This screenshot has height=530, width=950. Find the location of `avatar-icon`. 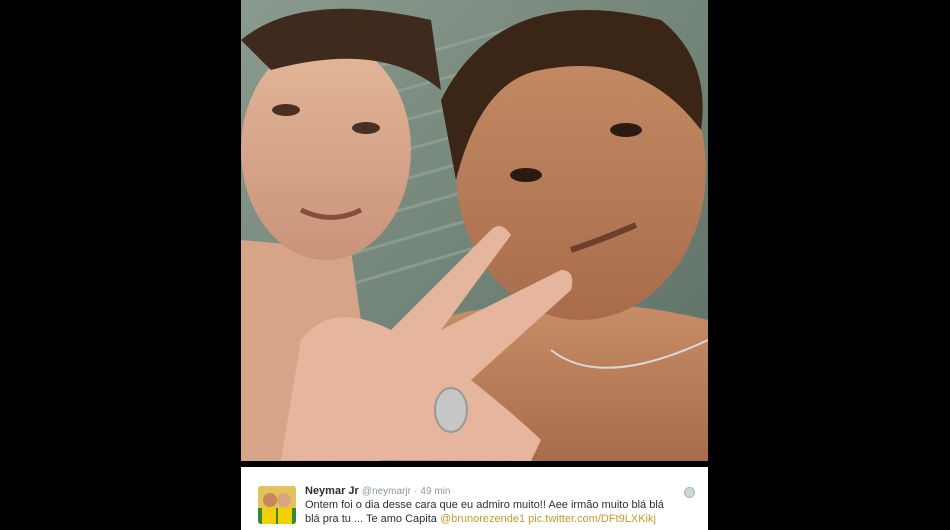

avatar-icon is located at coordinates (277, 505).